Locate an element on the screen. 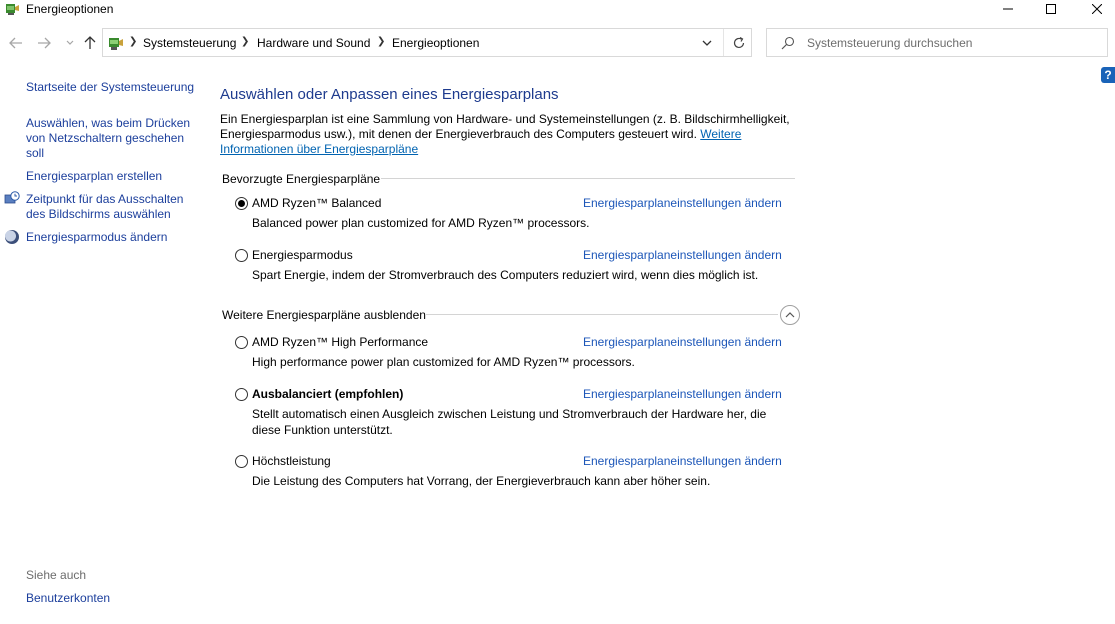  sidebar-item-create-plan: Energiesparplan erstellen is located at coordinates (94, 176).